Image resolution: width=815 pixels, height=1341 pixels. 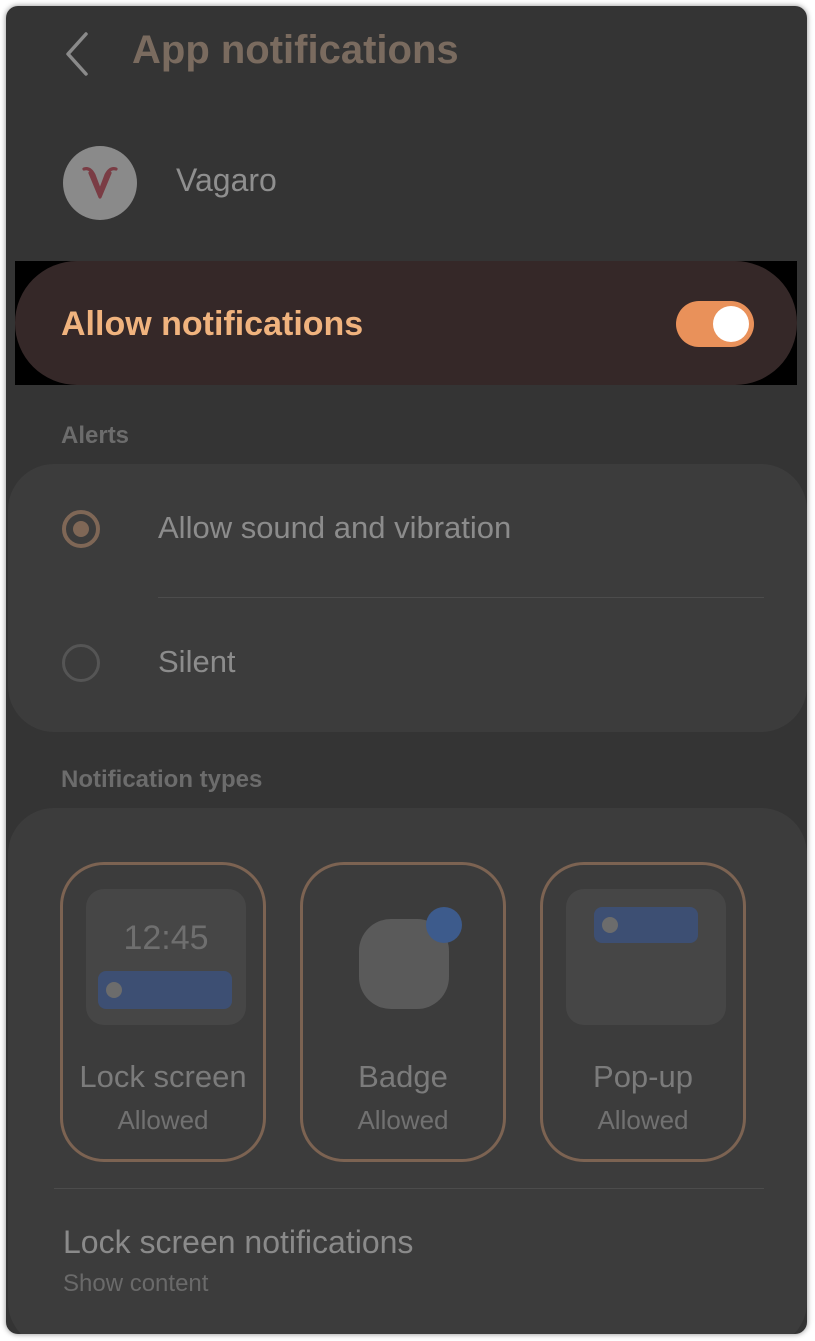 What do you see at coordinates (163, 1076) in the screenshot?
I see `type-tile-name: Lock screen` at bounding box center [163, 1076].